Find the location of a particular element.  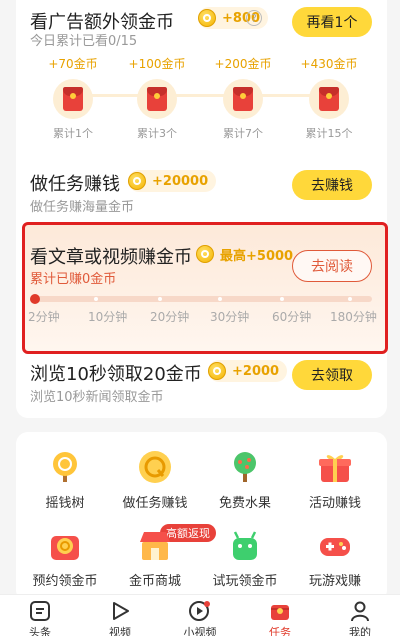

milestone-item: +100金币 累计3个 is located at coordinates (157, 98).